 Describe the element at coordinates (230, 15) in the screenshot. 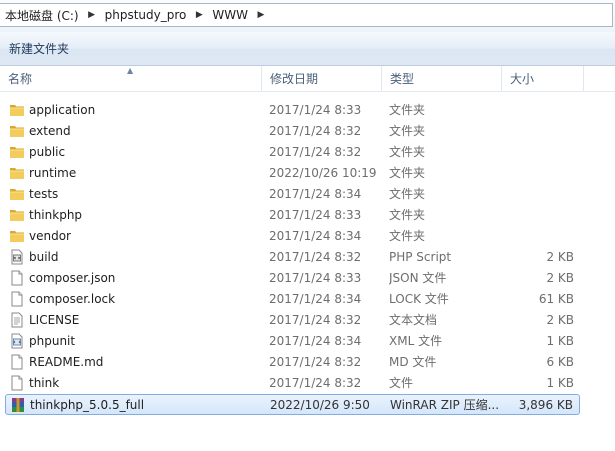

I see `breadcrumb-item-www: WWW` at that location.